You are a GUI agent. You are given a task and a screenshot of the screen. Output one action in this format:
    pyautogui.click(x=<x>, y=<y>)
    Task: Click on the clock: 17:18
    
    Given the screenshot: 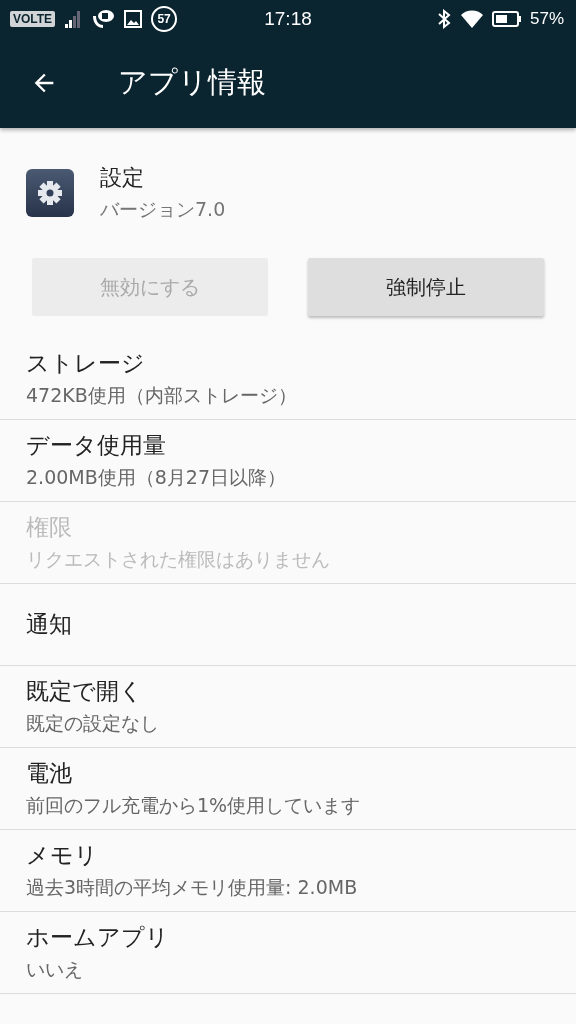 What is the action you would take?
    pyautogui.click(x=288, y=19)
    